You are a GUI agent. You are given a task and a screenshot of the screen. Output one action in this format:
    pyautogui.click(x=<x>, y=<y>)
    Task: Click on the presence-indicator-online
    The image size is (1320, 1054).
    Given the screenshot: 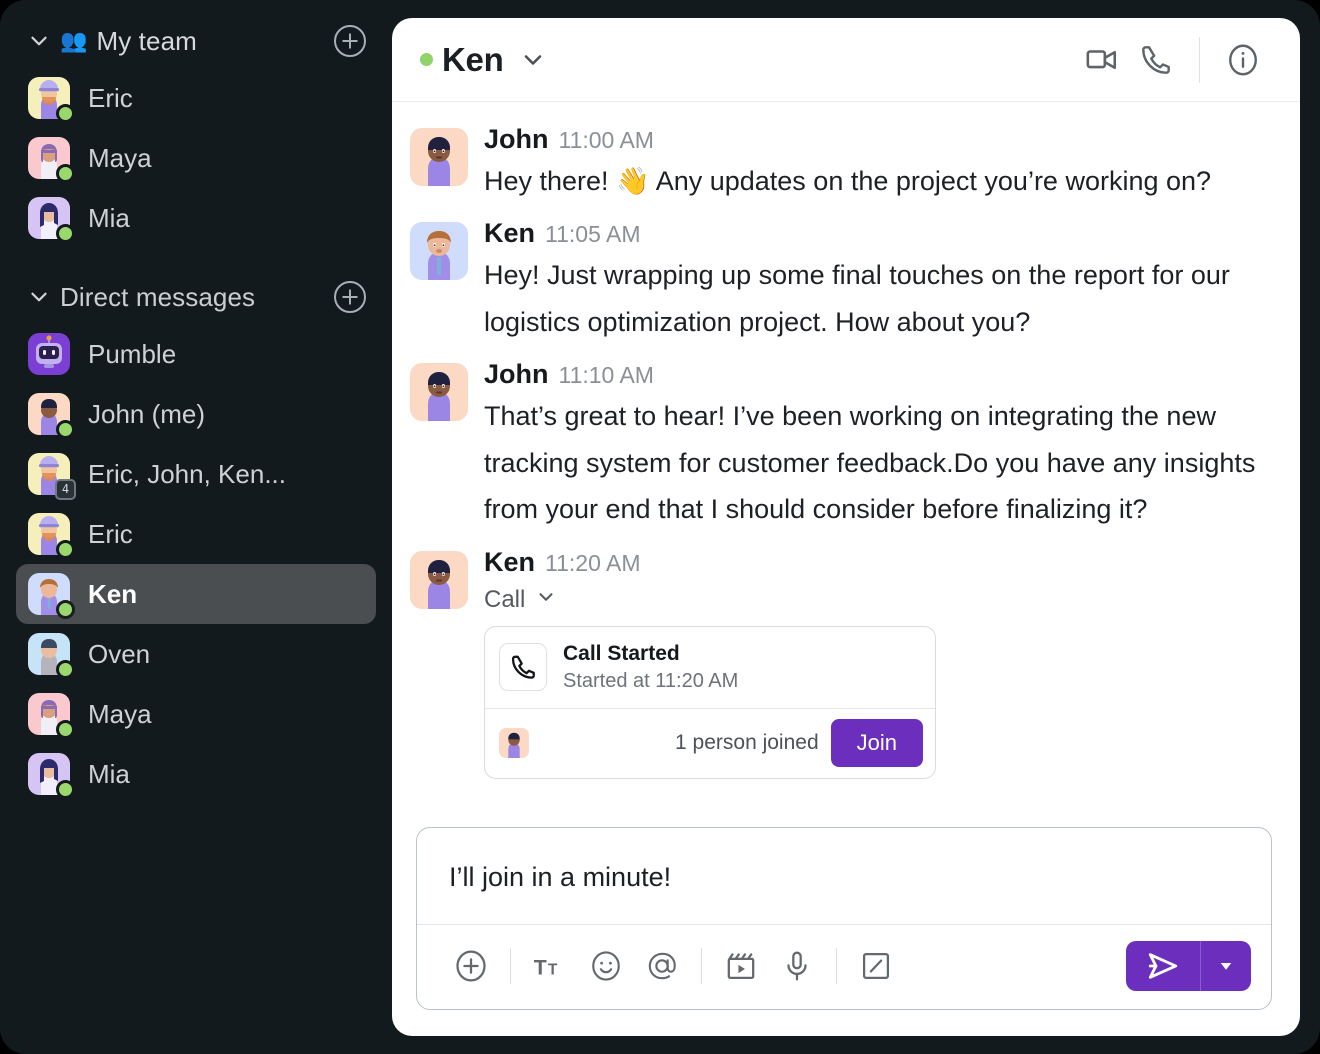 What is the action you would take?
    pyautogui.click(x=426, y=59)
    